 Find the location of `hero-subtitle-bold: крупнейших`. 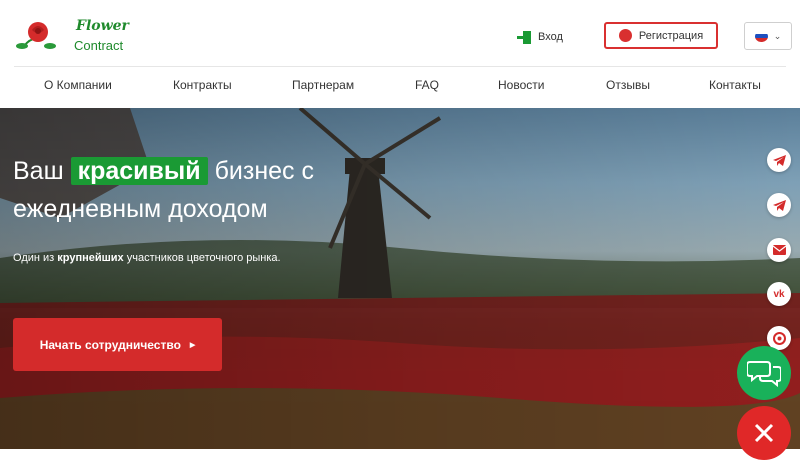

hero-subtitle-bold: крупнейших is located at coordinates (90, 258).